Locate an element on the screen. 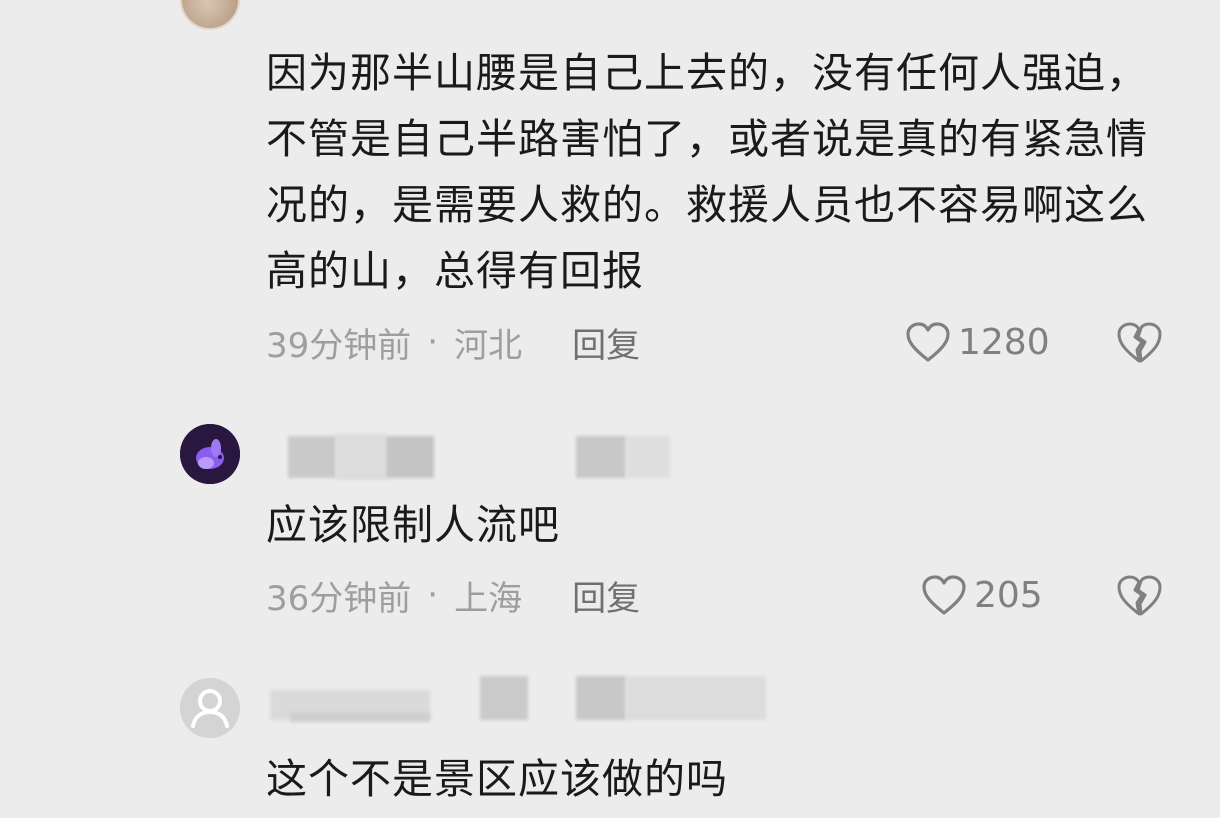 The image size is (1220, 818). comment-text: 这个不是景区应该做的吗 is located at coordinates (497, 779).